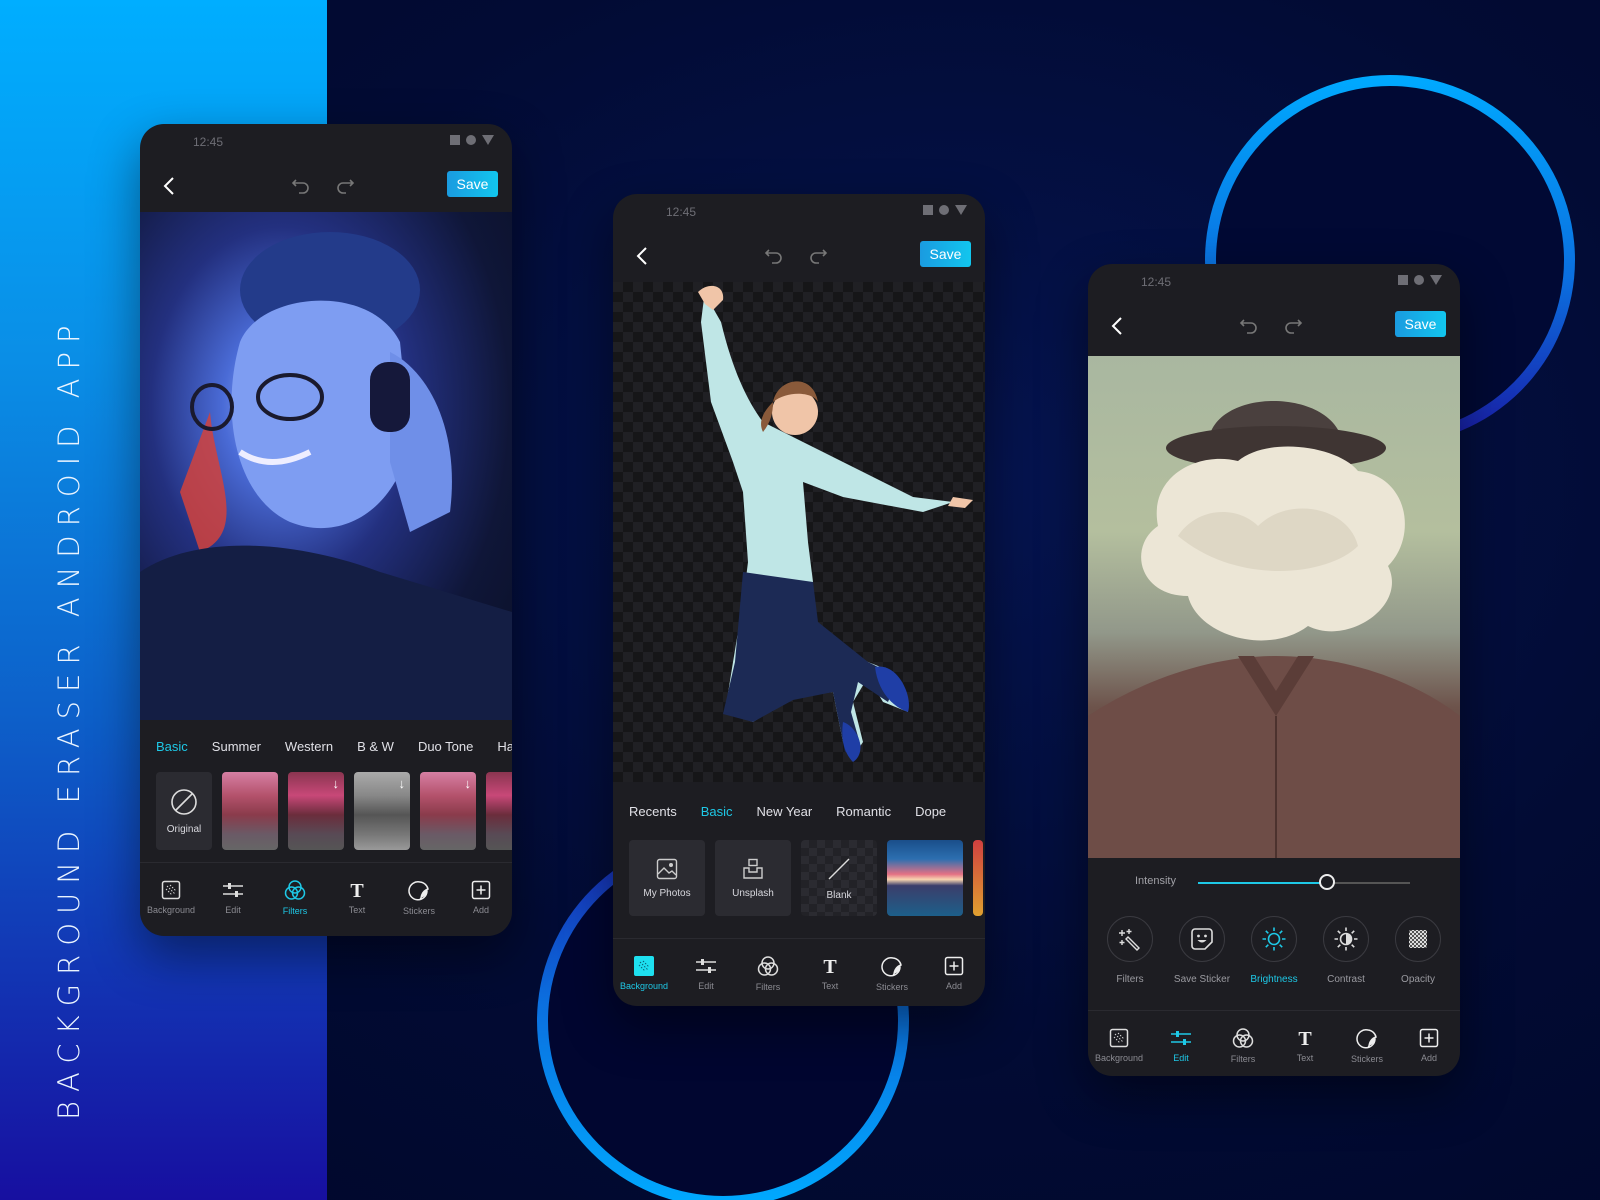 The width and height of the screenshot is (1600, 1200). I want to click on tab-recents: Recents, so click(653, 811).